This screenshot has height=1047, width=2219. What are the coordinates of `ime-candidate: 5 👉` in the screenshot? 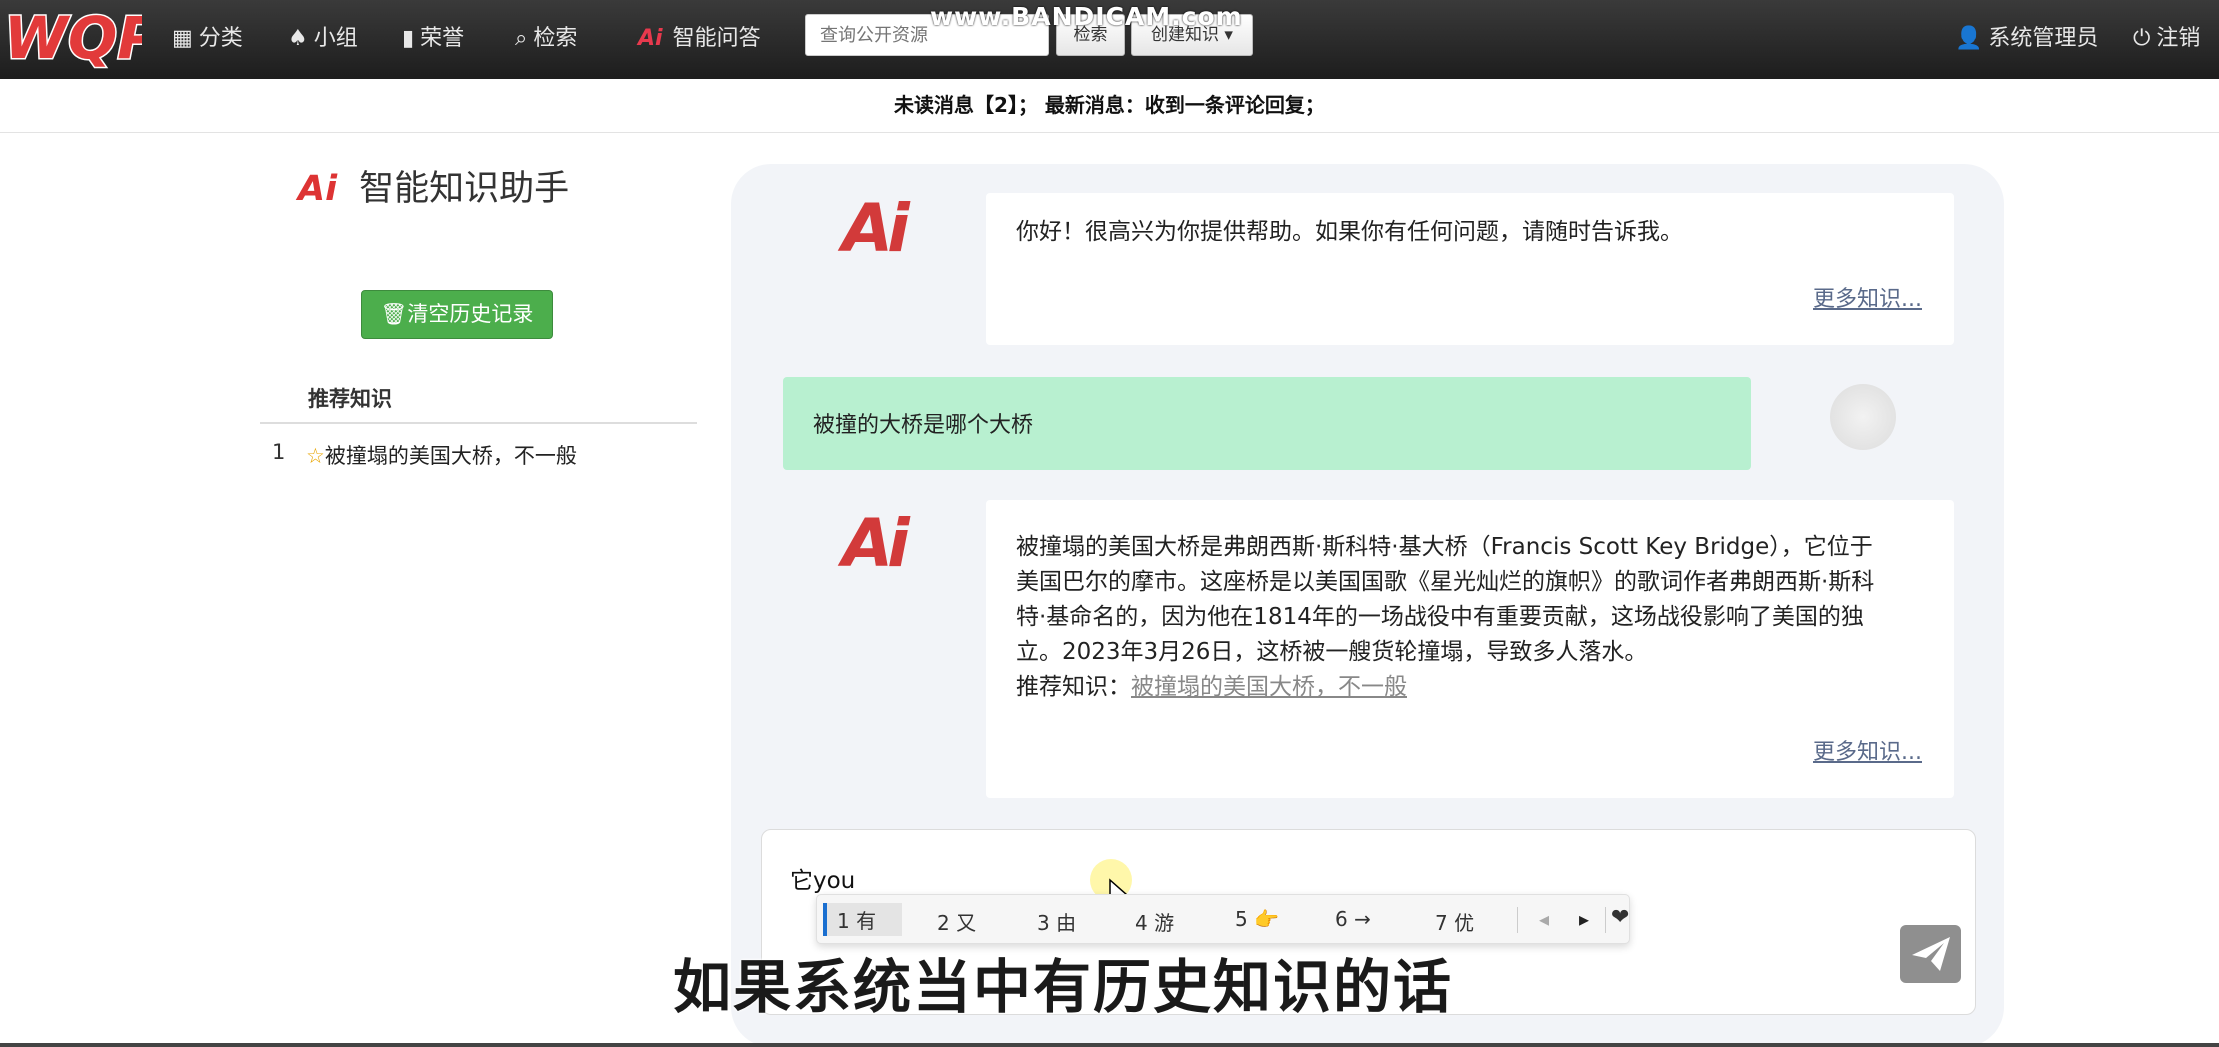 It's located at (1257, 919).